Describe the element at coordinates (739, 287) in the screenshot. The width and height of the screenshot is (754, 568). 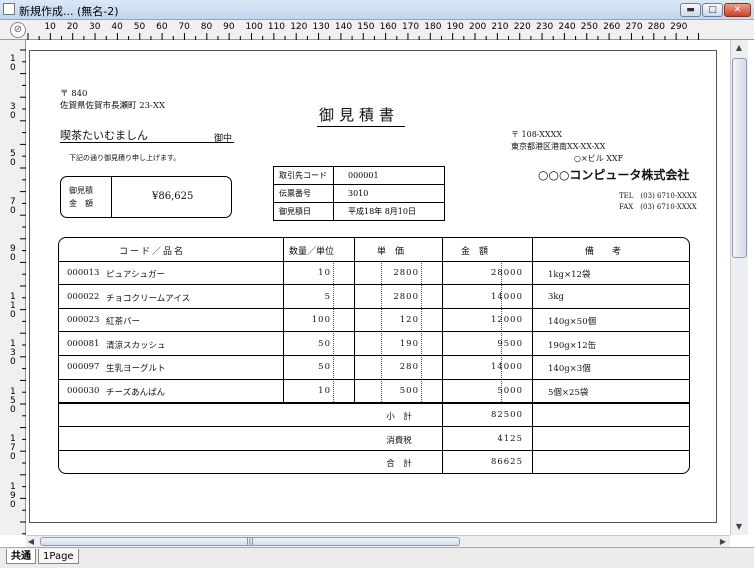
I see `vertical-scrollbar: ▲ ▼` at that location.